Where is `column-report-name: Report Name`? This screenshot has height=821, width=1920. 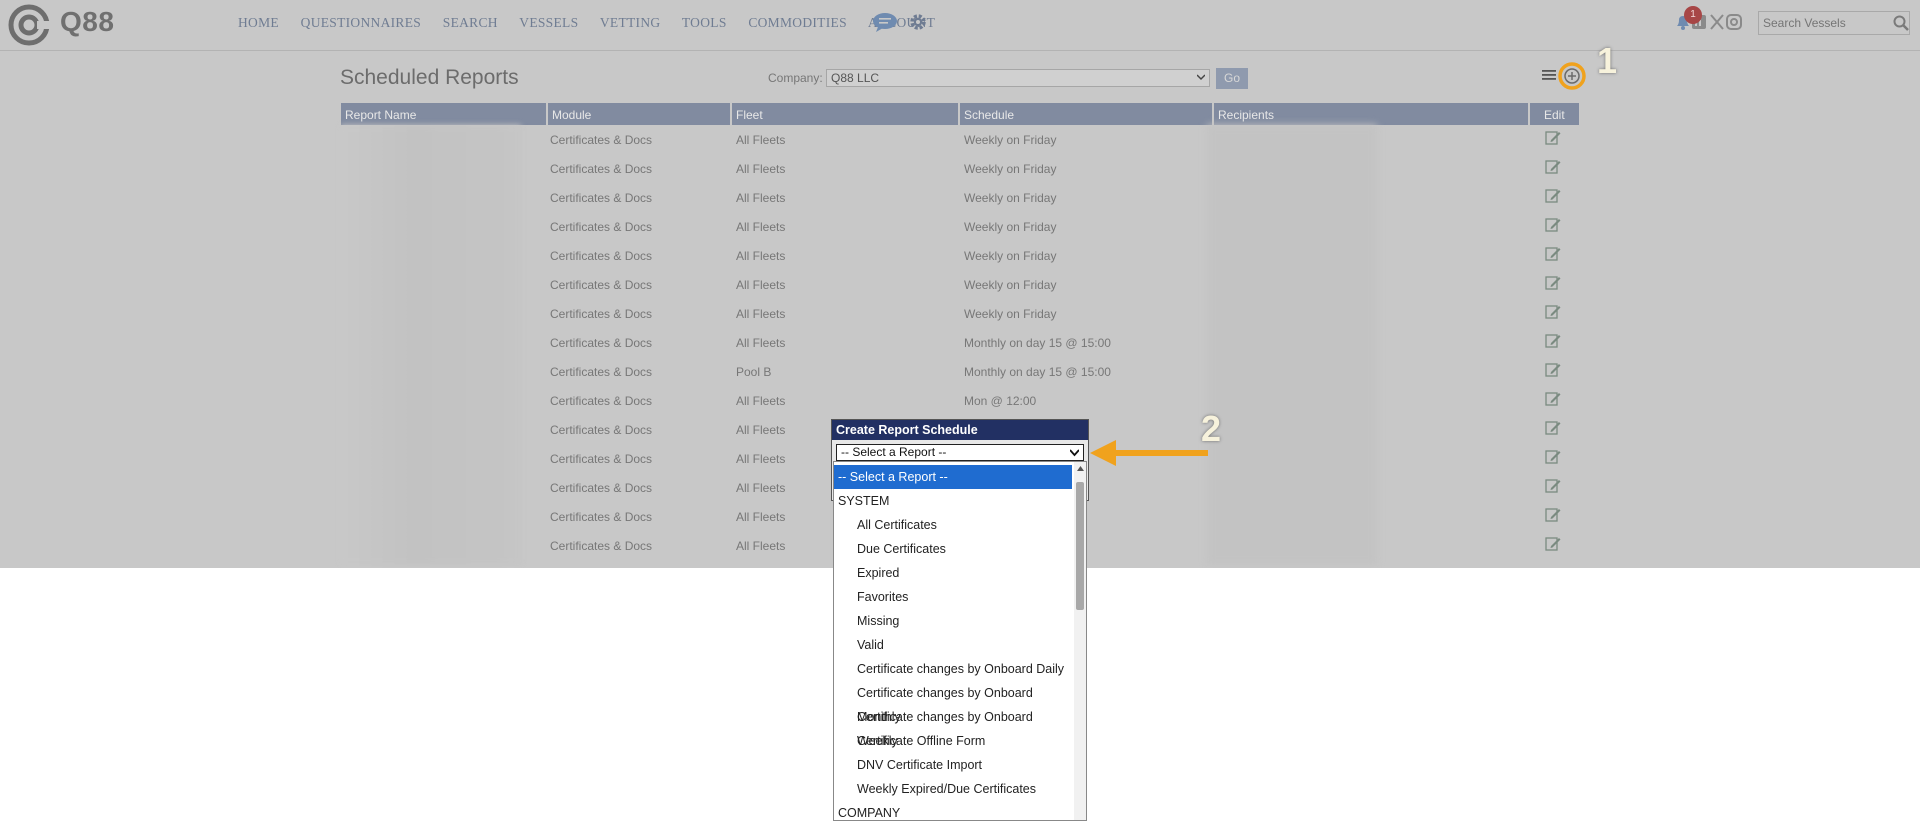
column-report-name: Report Name is located at coordinates (443, 114).